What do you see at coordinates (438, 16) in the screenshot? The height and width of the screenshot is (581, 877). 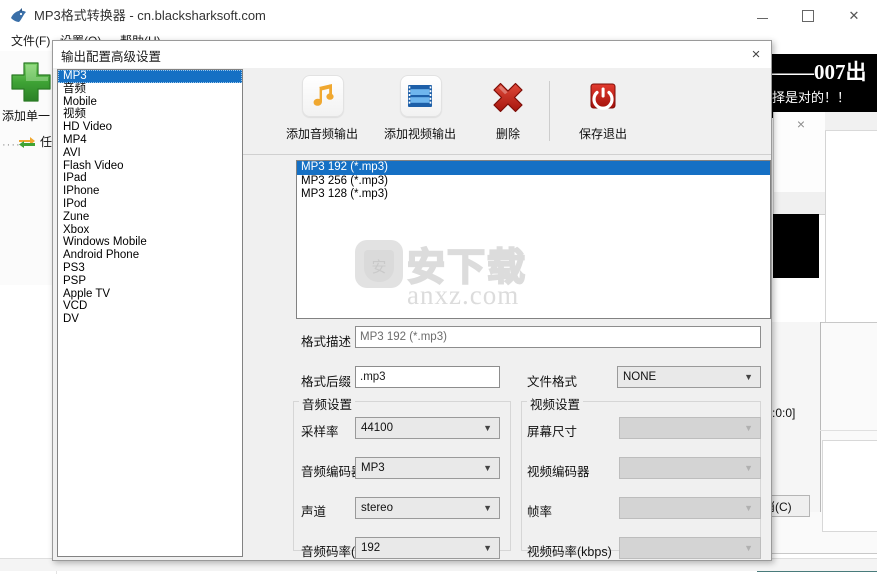 I see `app-titlebar: MP3格式转换器 - cn.blacksharksoft.com ✕` at bounding box center [438, 16].